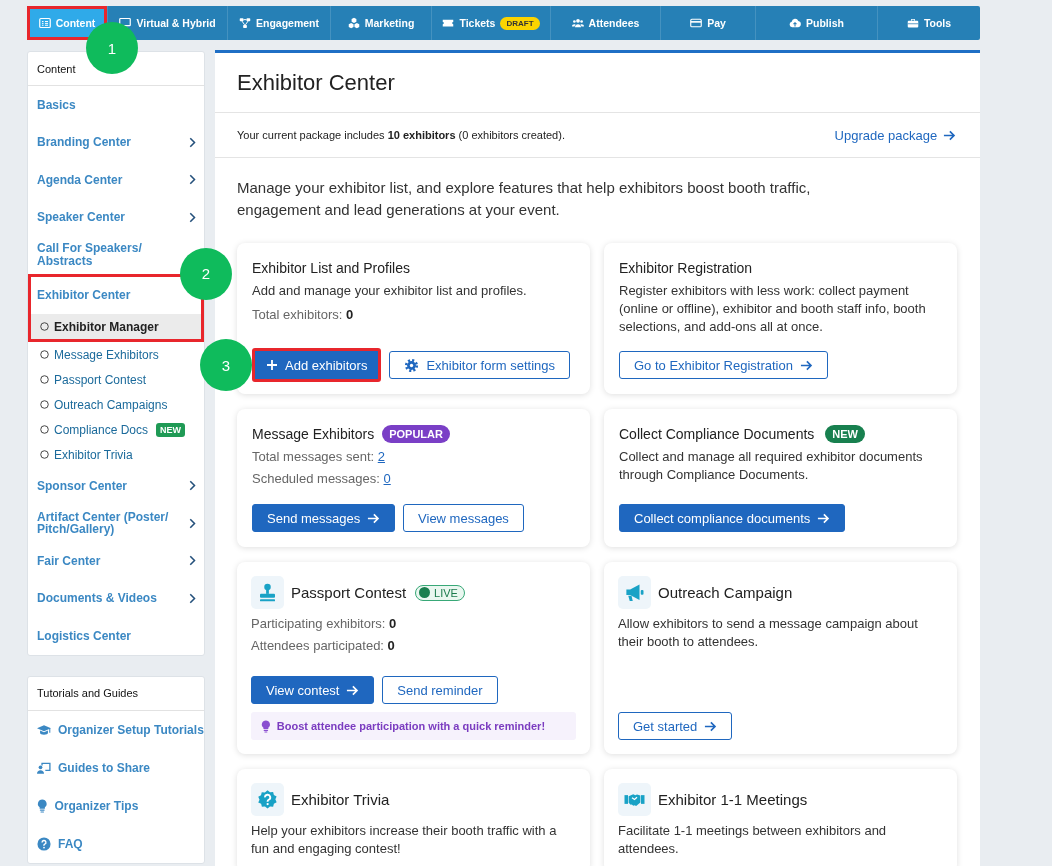  What do you see at coordinates (116, 805) in the screenshot?
I see `guide-link: Organizer Tips` at bounding box center [116, 805].